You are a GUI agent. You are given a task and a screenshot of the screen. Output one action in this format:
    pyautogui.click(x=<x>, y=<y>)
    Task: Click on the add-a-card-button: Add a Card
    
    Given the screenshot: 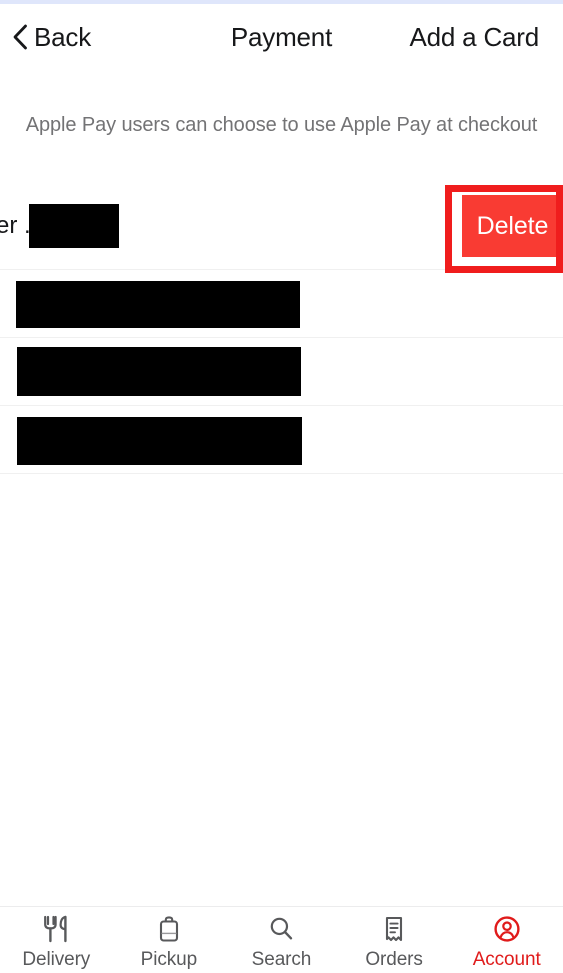 What is the action you would take?
    pyautogui.click(x=474, y=37)
    